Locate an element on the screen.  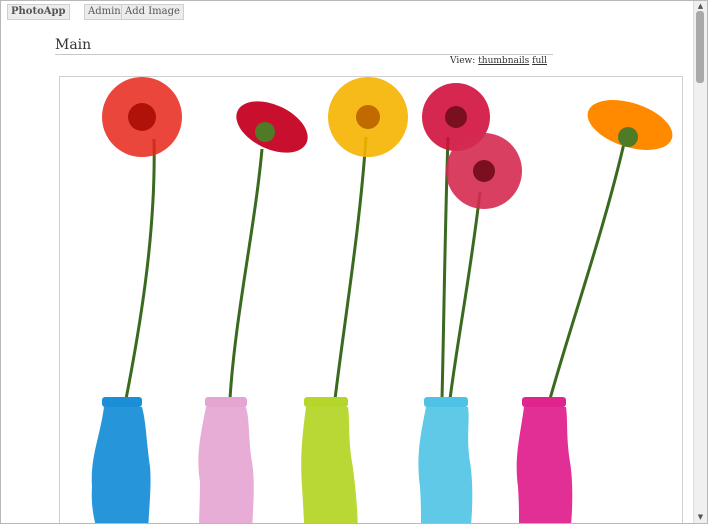
scroll-thumb is located at coordinates (700, 47).